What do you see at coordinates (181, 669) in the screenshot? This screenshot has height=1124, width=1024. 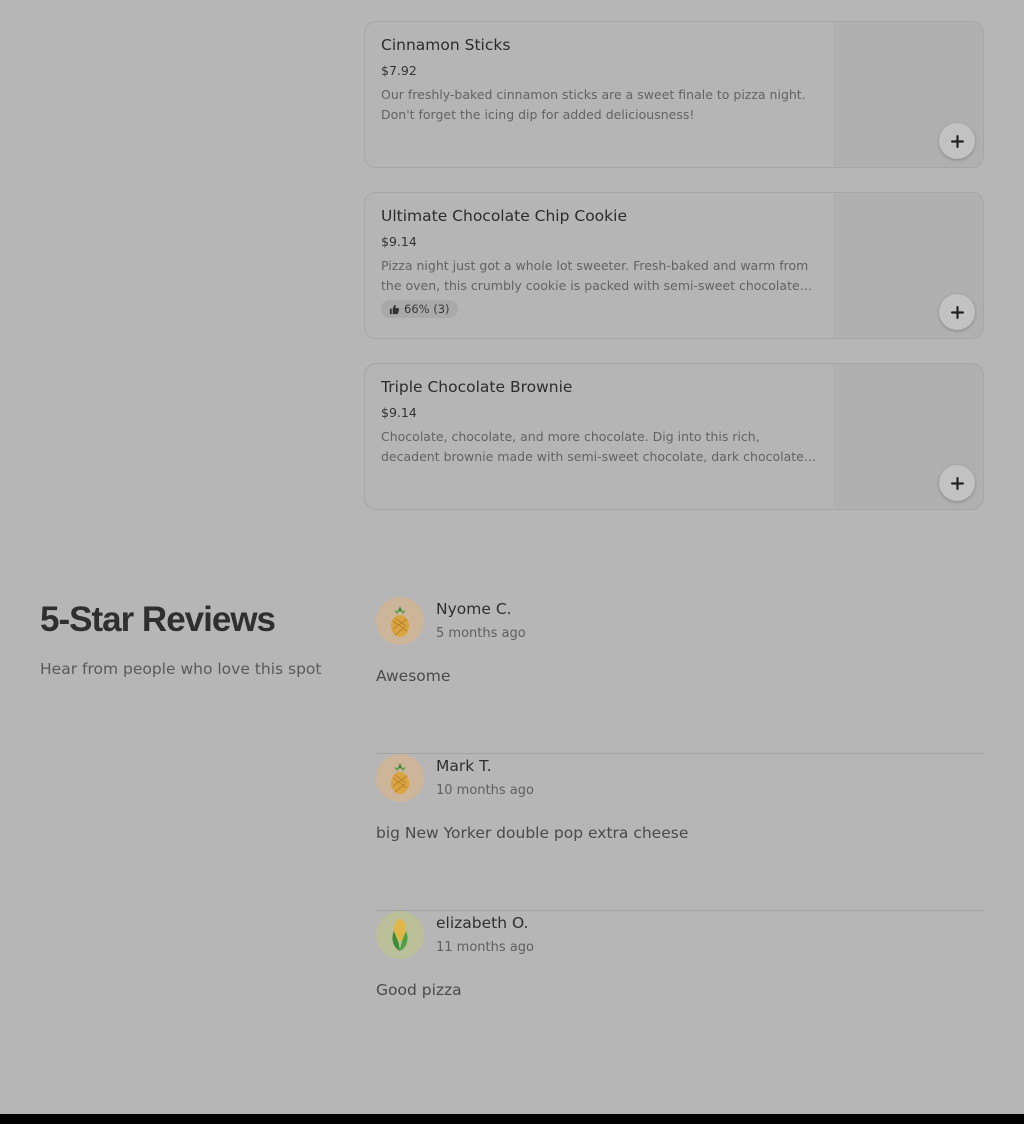 I see `reviews-subtitle: Hear from people who love this spot` at bounding box center [181, 669].